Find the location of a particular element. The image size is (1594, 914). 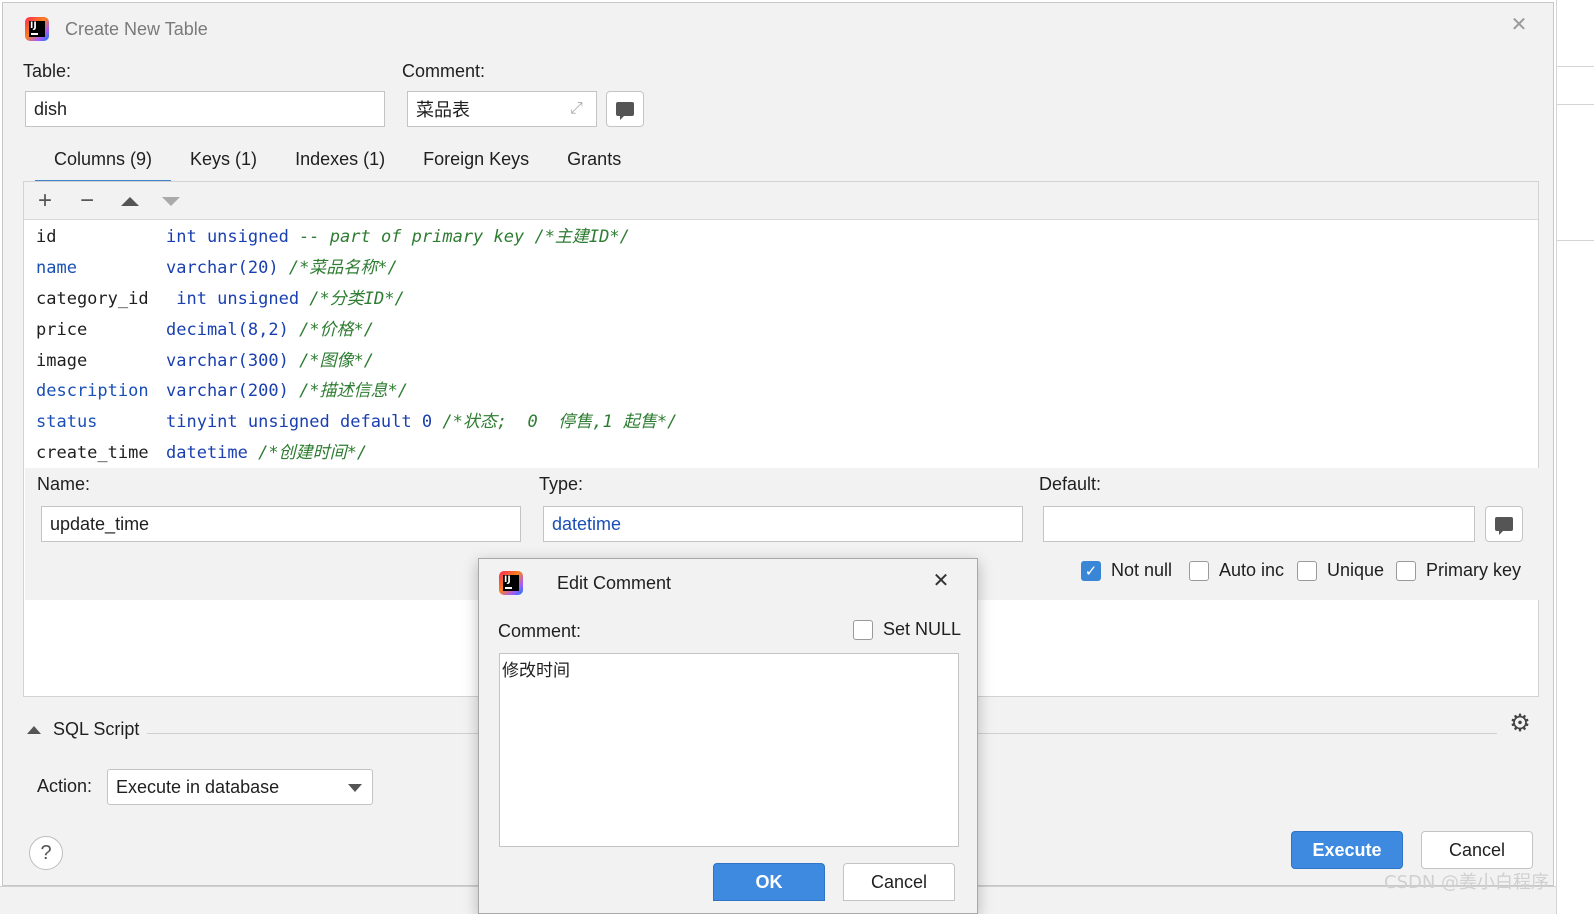

unique-checkbox: Unique is located at coordinates (1340, 570).